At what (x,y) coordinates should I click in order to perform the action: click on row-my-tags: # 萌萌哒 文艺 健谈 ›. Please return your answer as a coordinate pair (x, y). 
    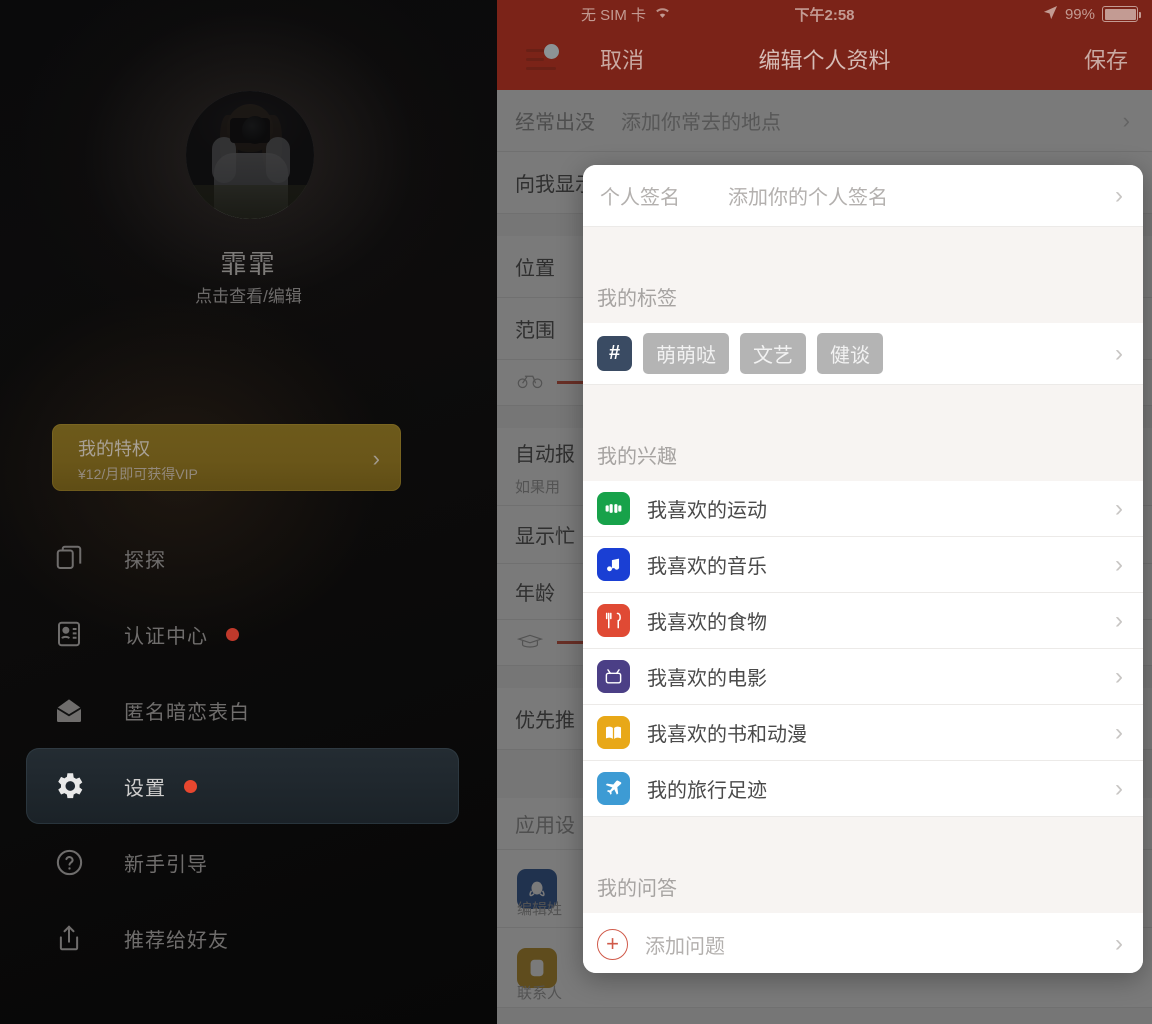
    Looking at the image, I should click on (863, 354).